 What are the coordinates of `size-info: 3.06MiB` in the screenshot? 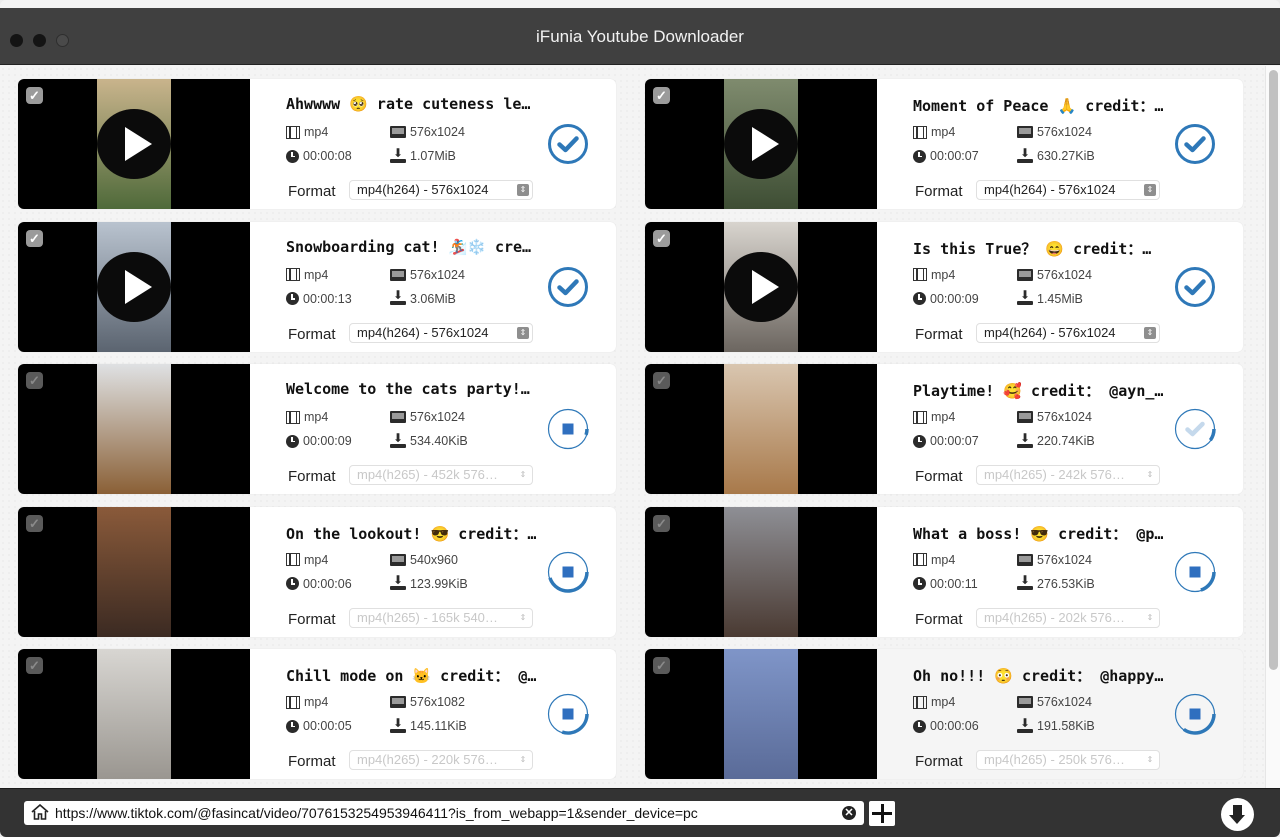 It's located at (423, 297).